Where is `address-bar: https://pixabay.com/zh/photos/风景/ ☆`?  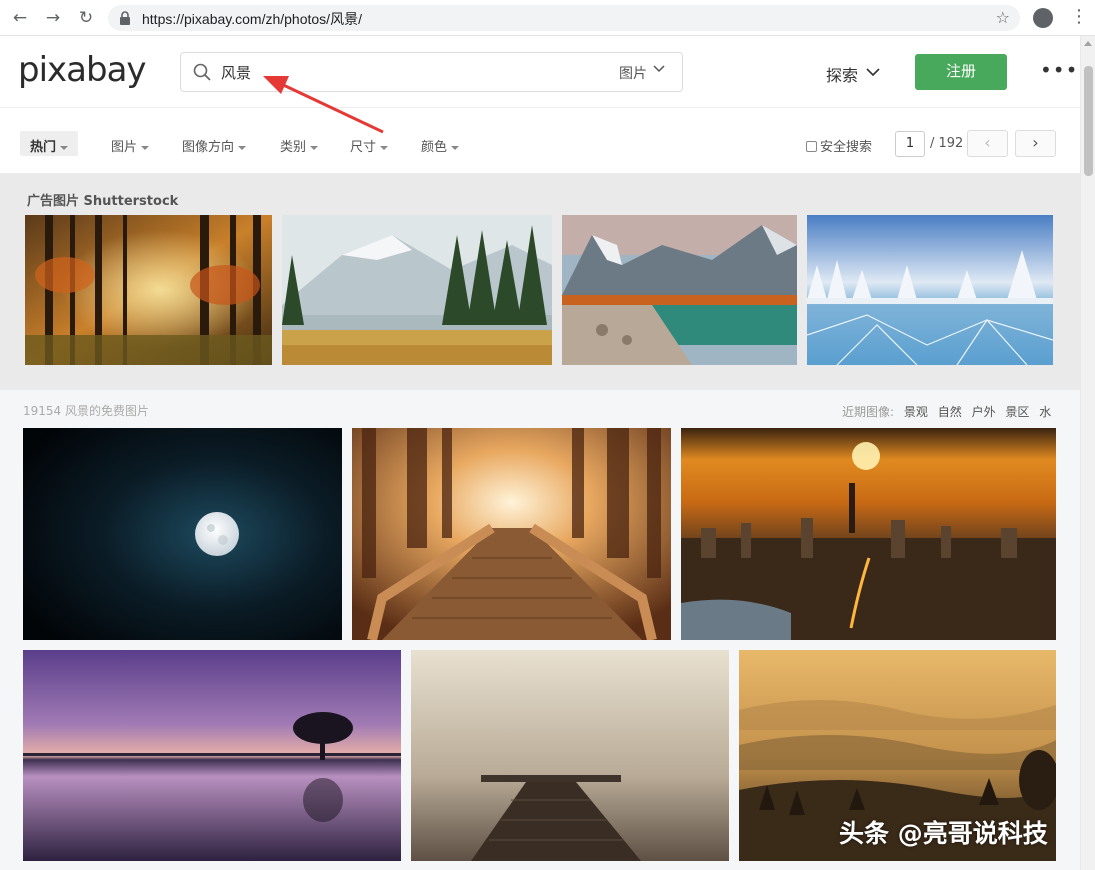
address-bar: https://pixabay.com/zh/photos/风景/ ☆ is located at coordinates (564, 18).